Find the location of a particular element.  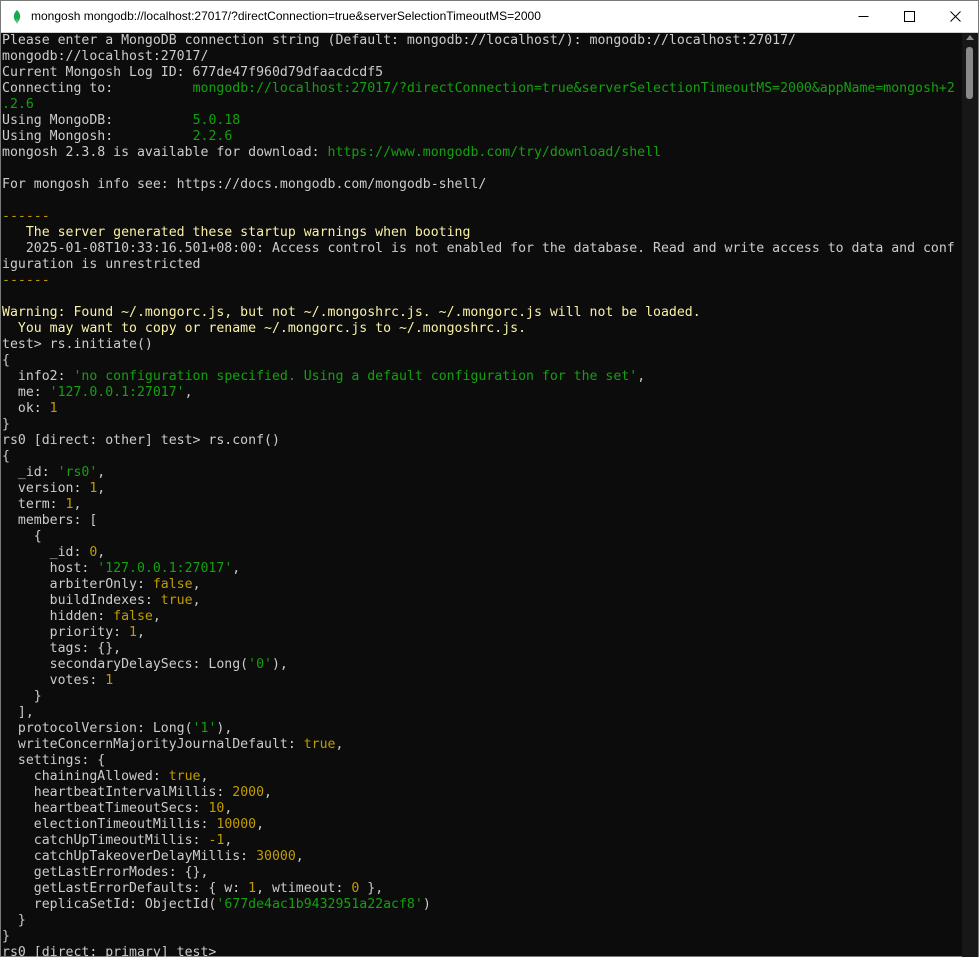

terminal-line: ], is located at coordinates (18, 713).